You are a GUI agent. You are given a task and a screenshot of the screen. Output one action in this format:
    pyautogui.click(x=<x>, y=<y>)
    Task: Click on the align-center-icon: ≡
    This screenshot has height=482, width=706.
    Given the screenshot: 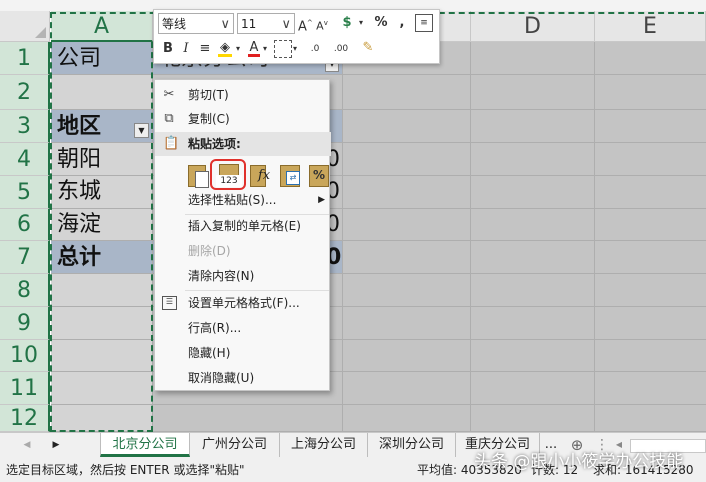 What is the action you would take?
    pyautogui.click(x=205, y=49)
    